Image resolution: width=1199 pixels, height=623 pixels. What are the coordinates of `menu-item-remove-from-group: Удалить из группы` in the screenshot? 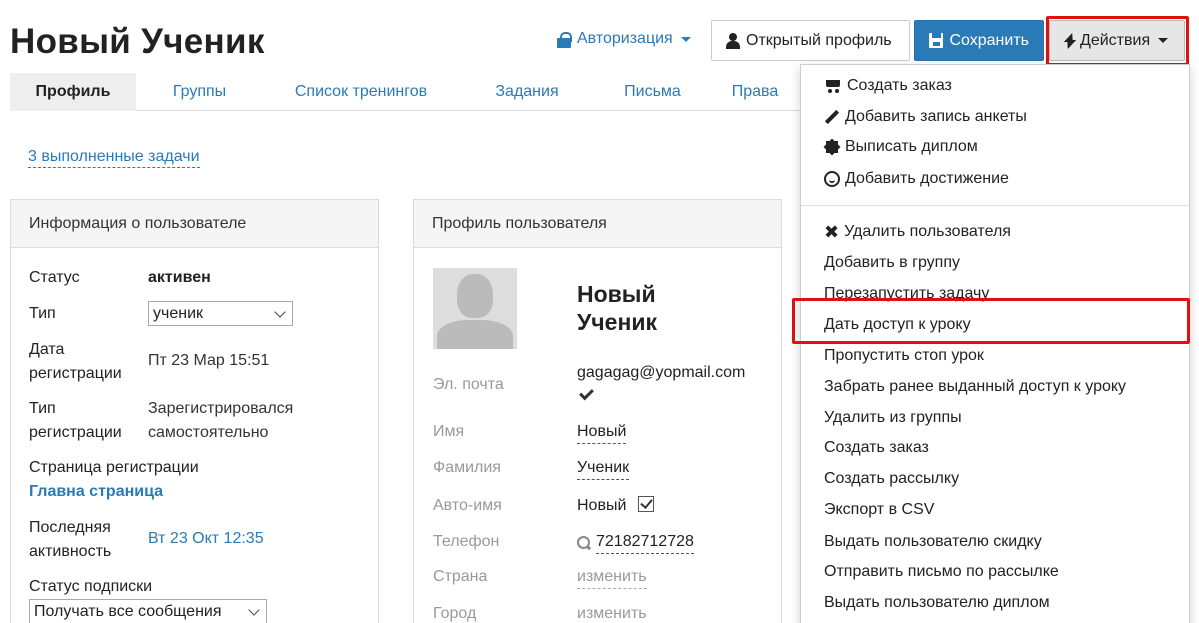 It's located at (893, 418).